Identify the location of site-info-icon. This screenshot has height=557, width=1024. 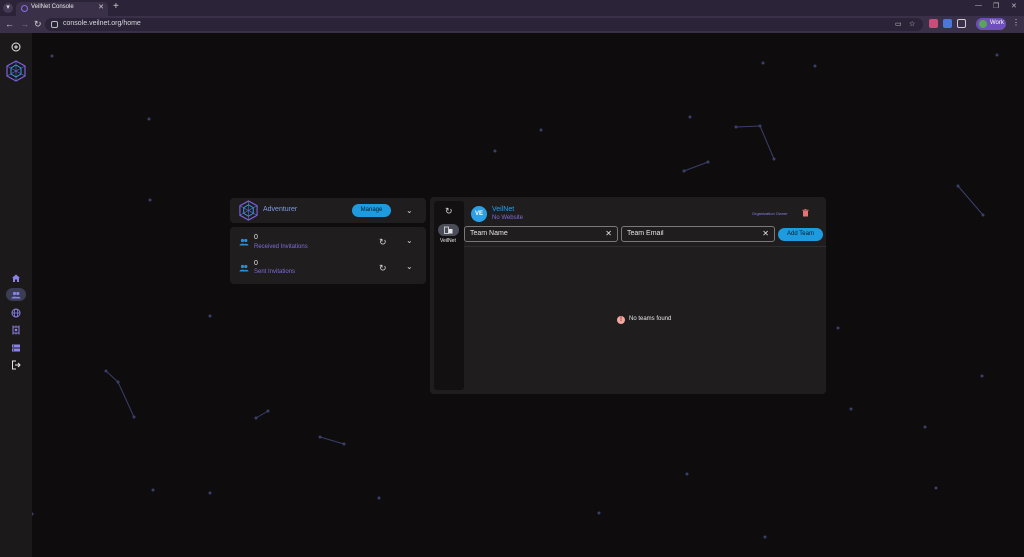
(54, 24).